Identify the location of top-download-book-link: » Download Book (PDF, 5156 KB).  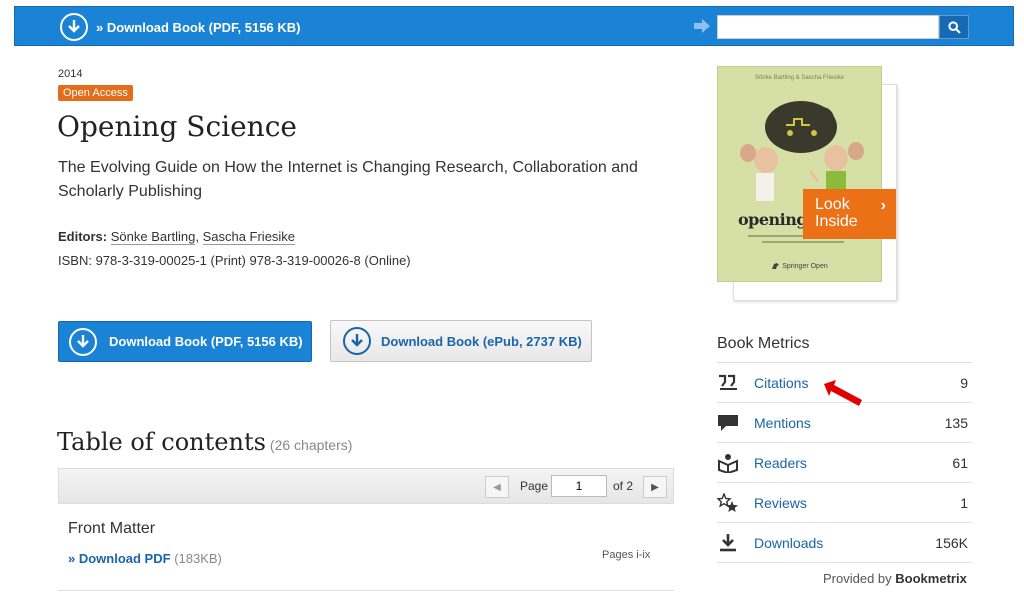
(180, 27).